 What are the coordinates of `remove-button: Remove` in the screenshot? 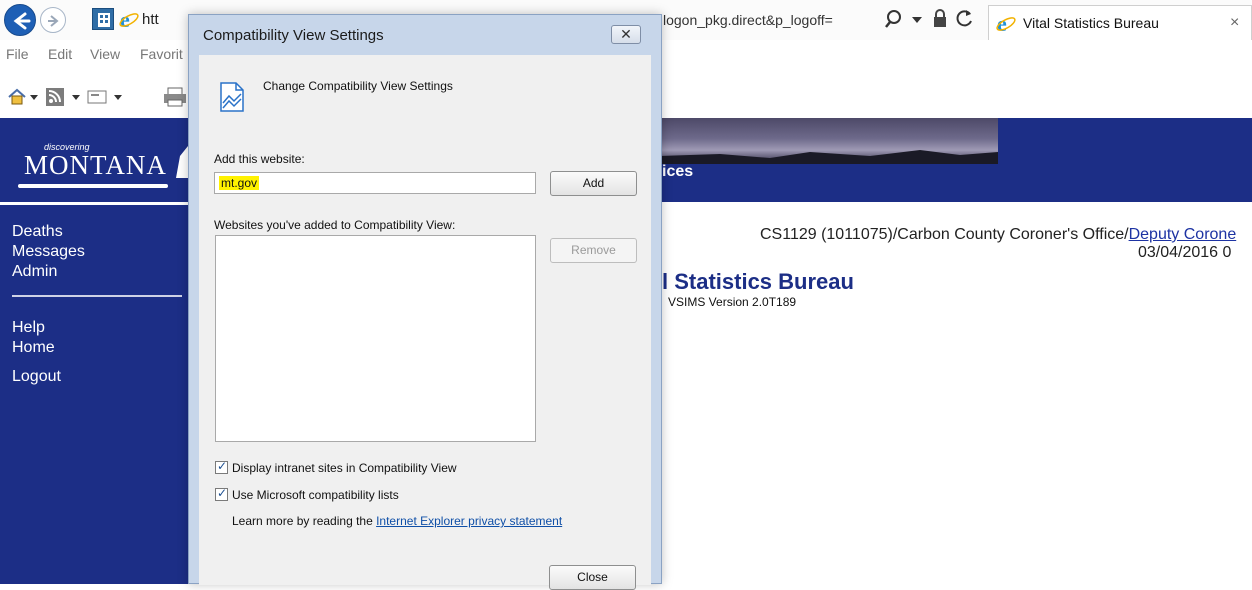 It's located at (593, 250).